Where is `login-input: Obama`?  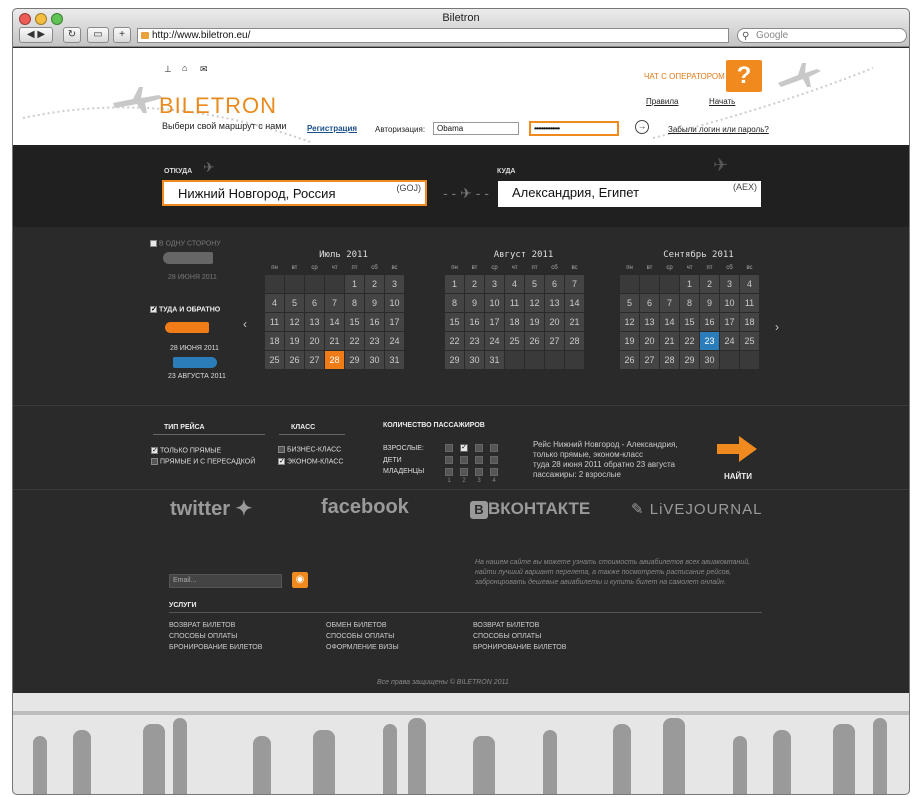
login-input: Obama is located at coordinates (476, 128).